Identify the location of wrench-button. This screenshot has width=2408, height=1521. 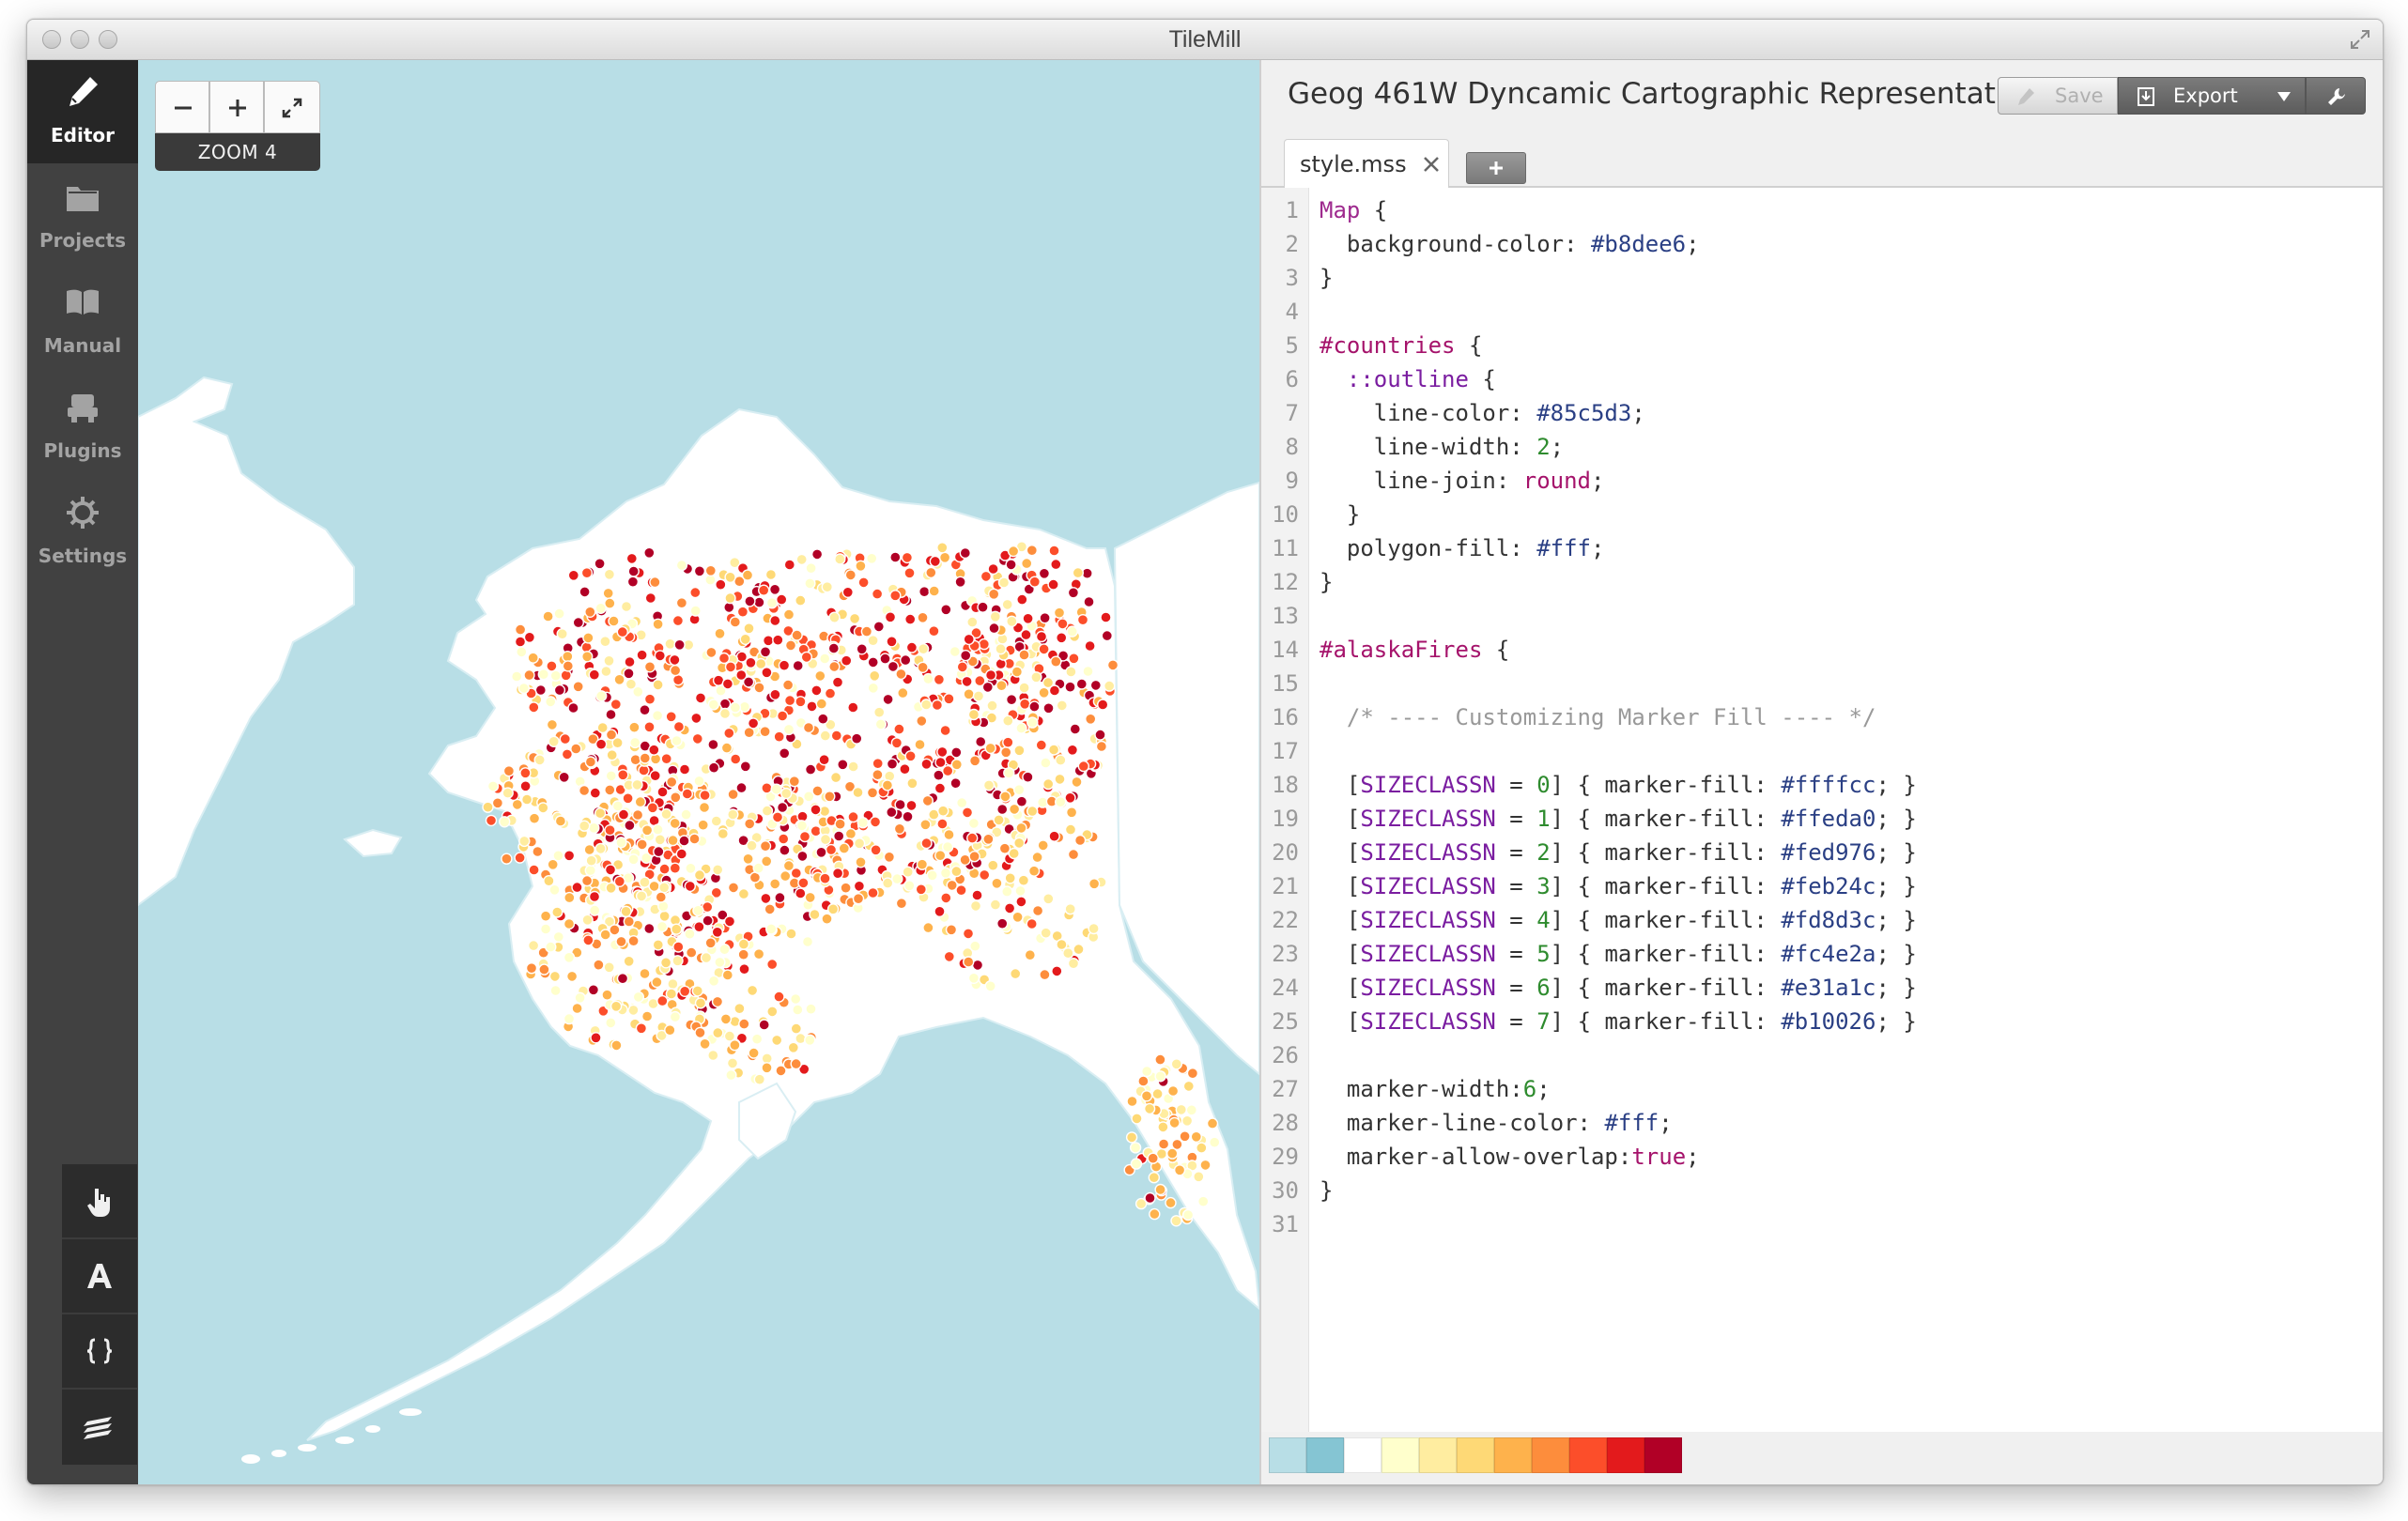
(2336, 96).